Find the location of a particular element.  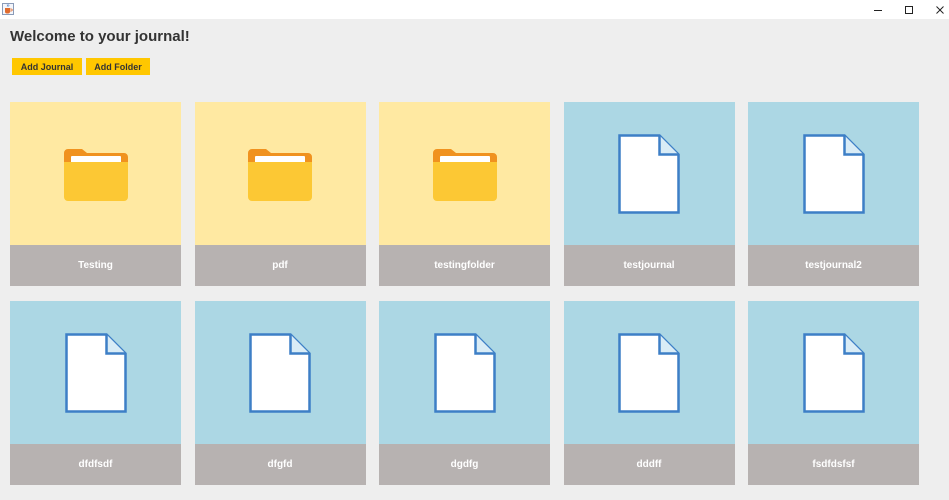

tile-label: pdf is located at coordinates (280, 265).